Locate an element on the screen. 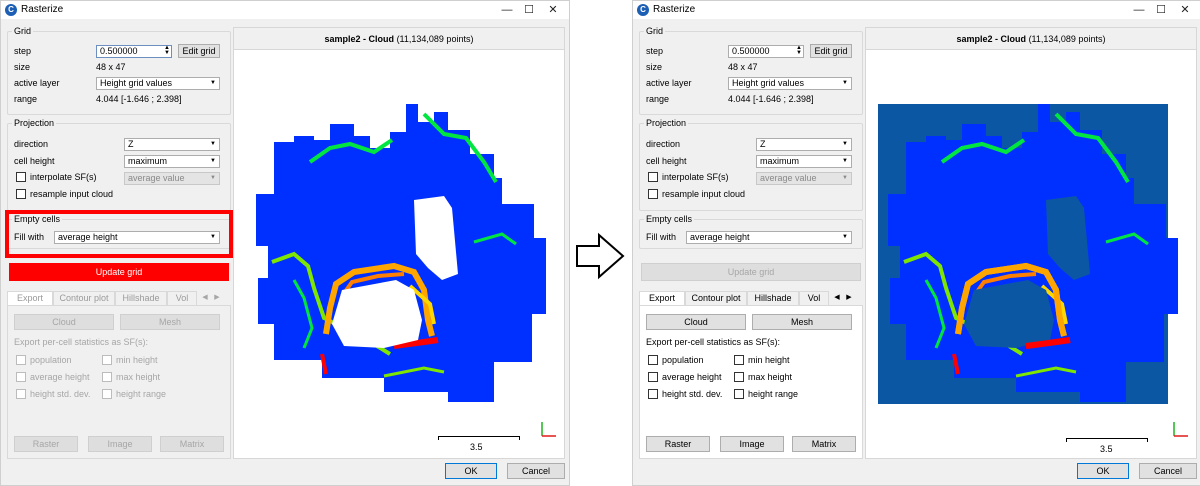 This screenshot has width=1200, height=486. empty-cells-group: Empty cells Fill with average height ▼ is located at coordinates (751, 231).